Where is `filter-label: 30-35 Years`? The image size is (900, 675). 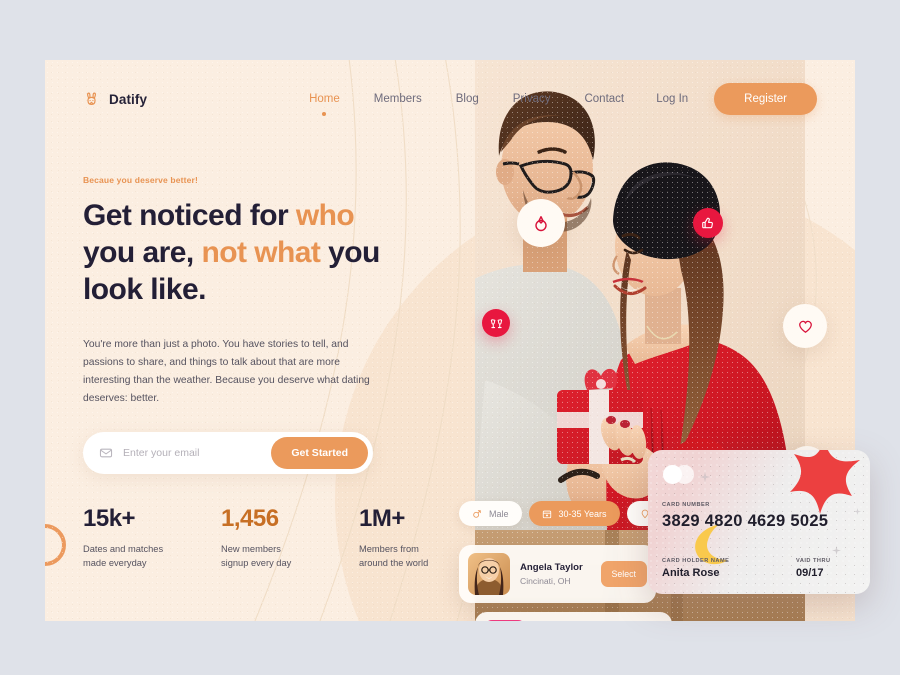 filter-label: 30-35 Years is located at coordinates (582, 513).